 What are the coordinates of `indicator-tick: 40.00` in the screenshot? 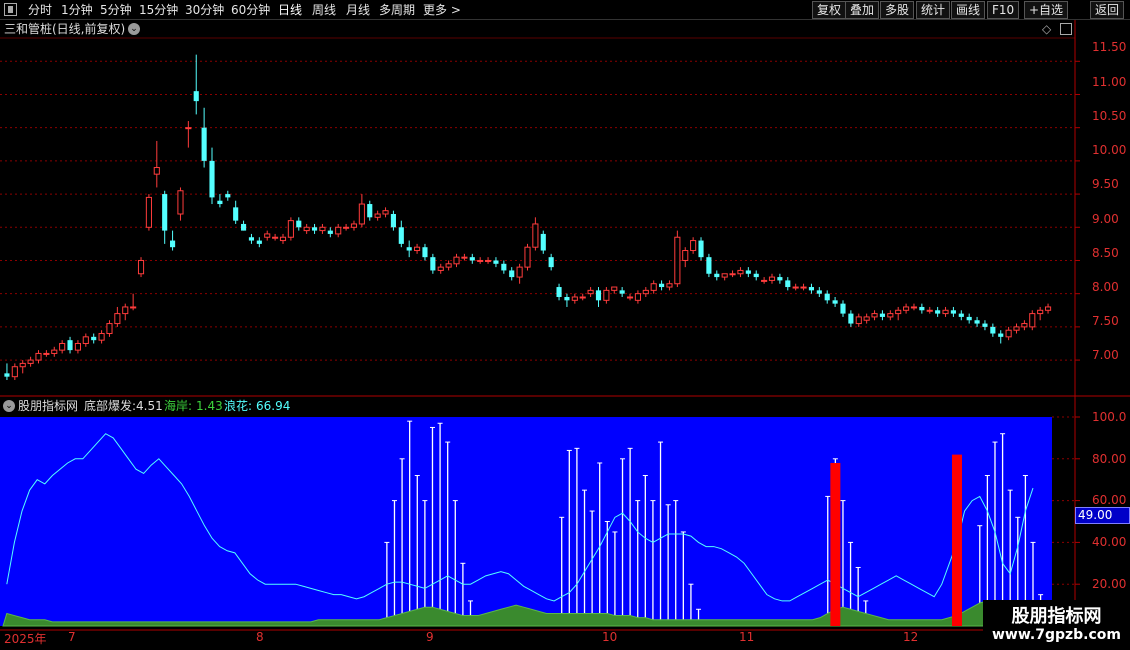 It's located at (1109, 542).